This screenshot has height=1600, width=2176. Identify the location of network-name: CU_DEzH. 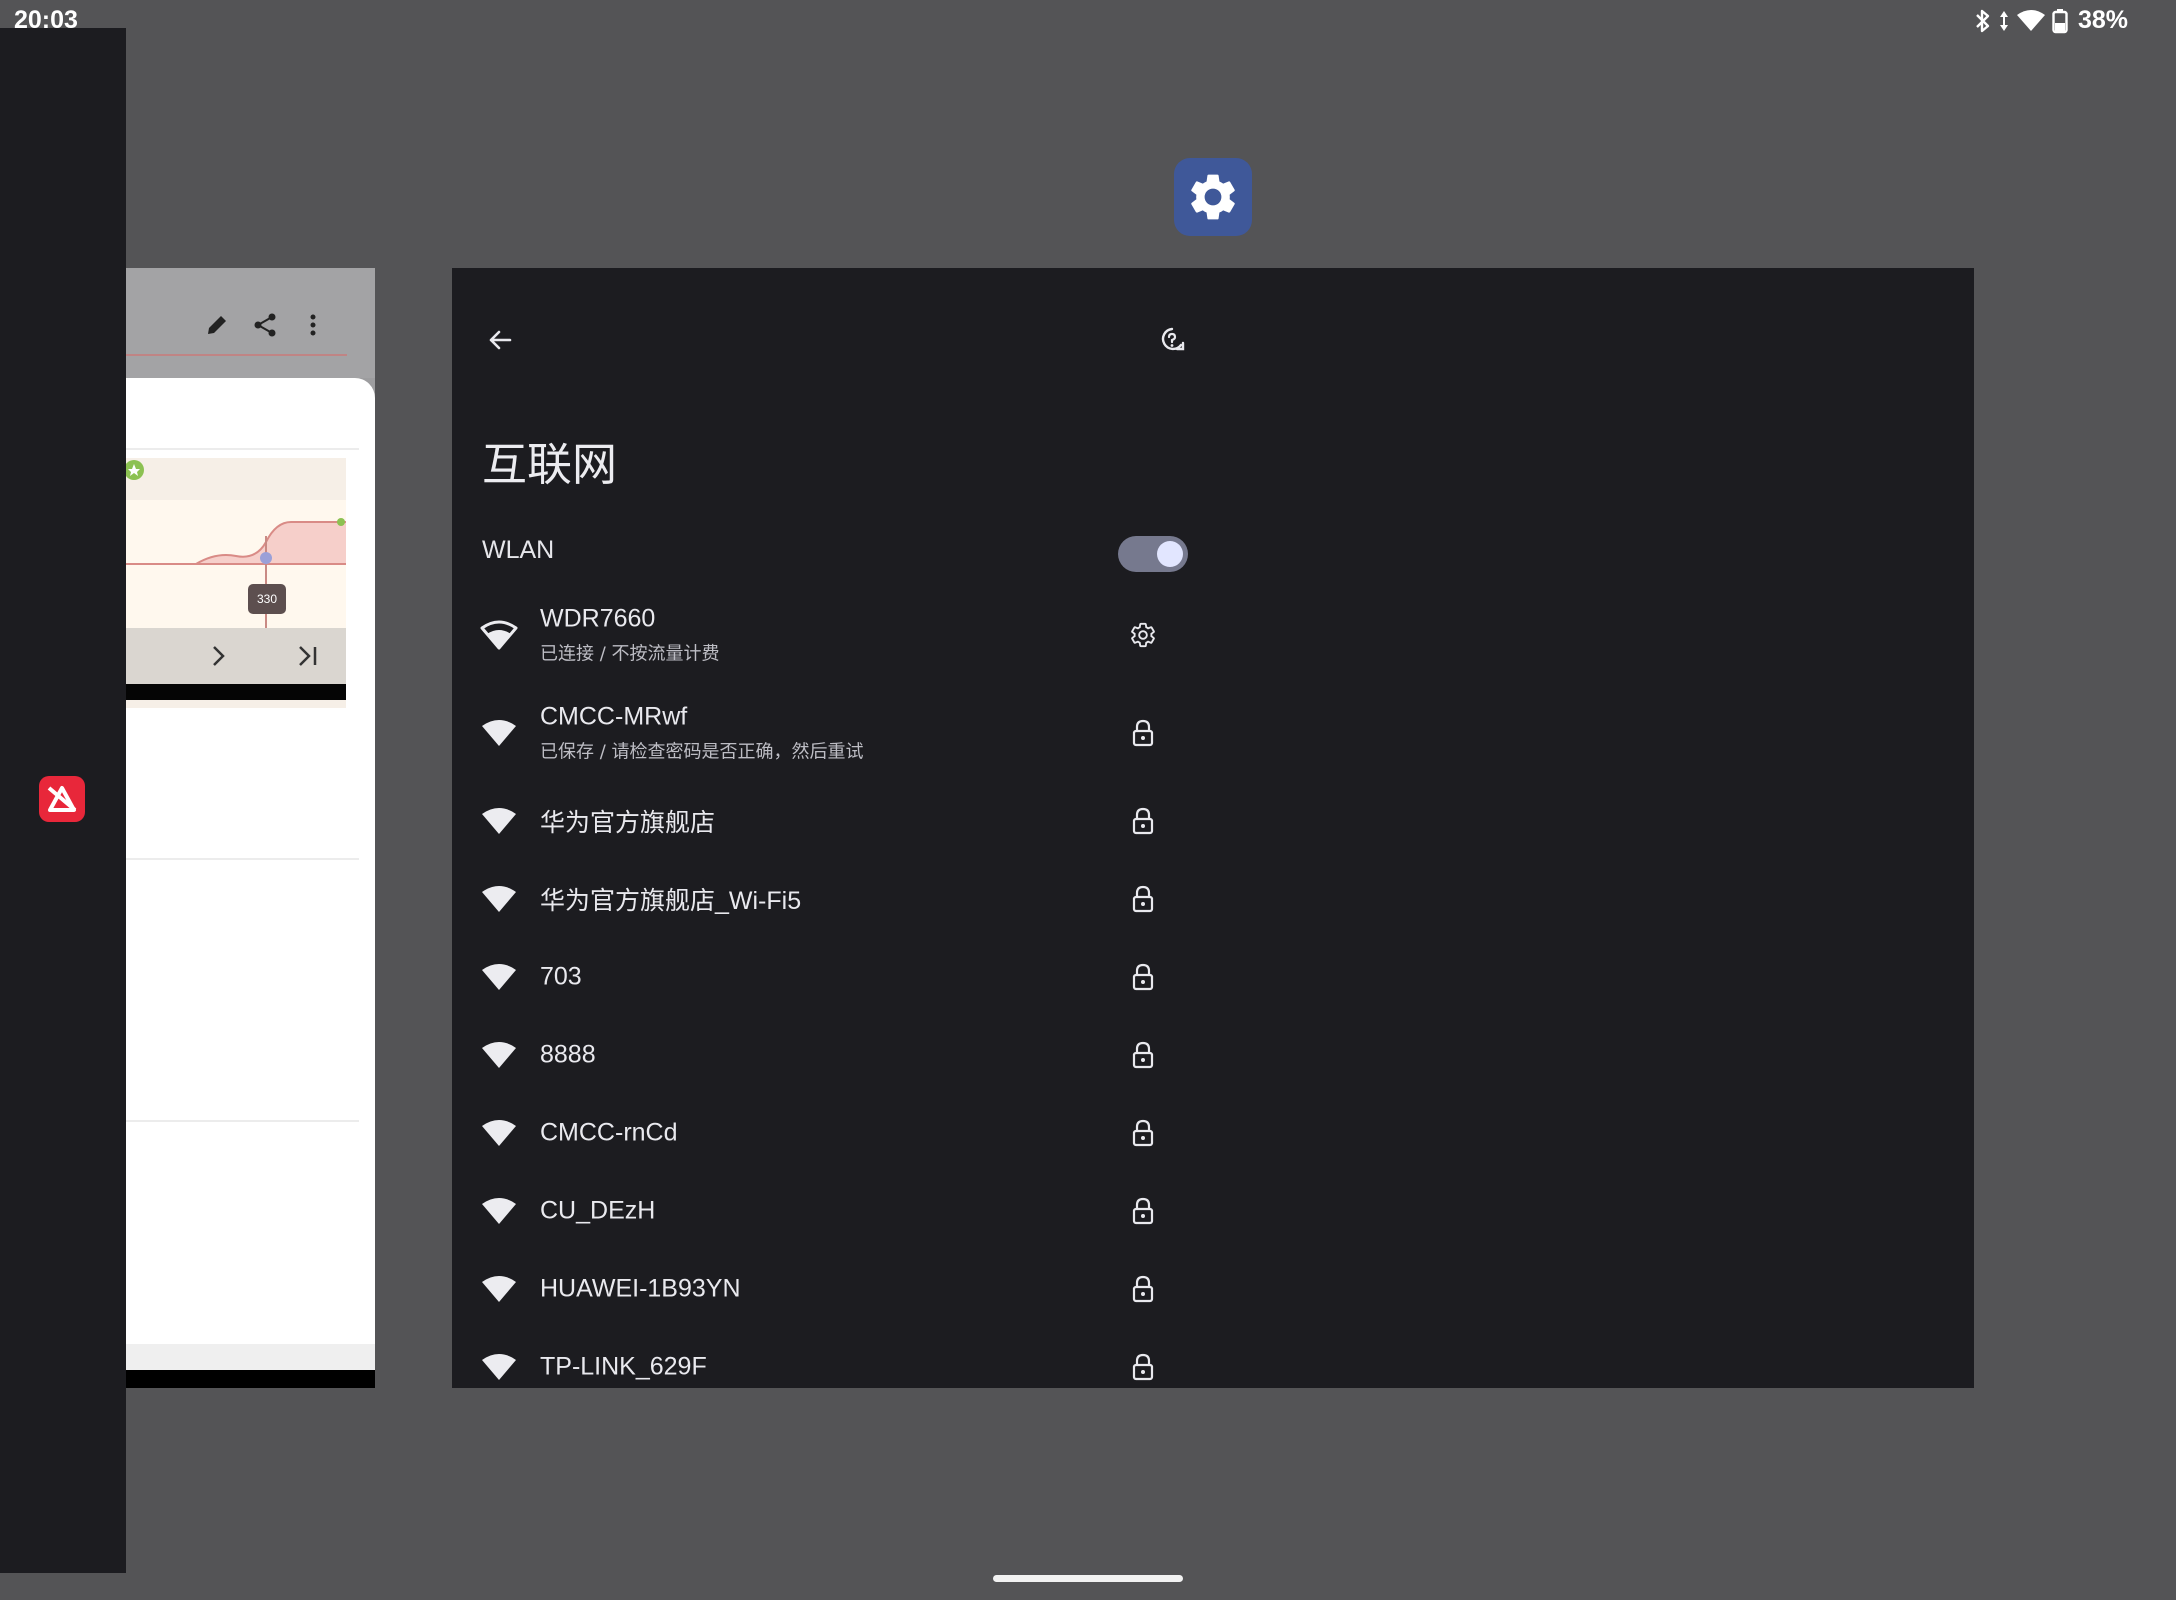
(598, 1210).